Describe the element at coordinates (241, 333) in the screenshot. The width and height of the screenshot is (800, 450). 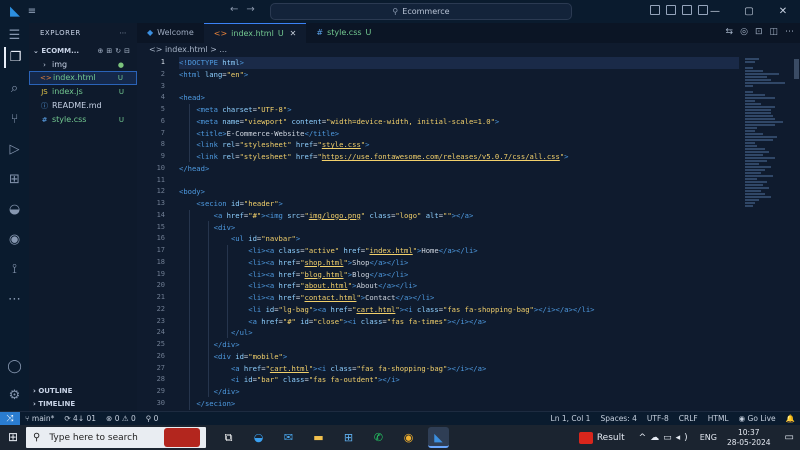
I see `code-line: </ul>` at that location.